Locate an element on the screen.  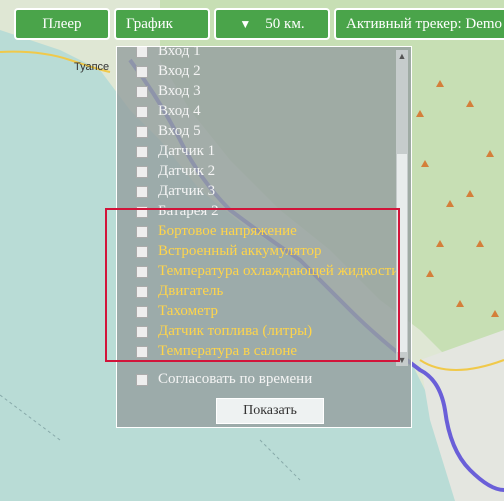
sync-time-label: Согласовать по времени is located at coordinates (235, 379).